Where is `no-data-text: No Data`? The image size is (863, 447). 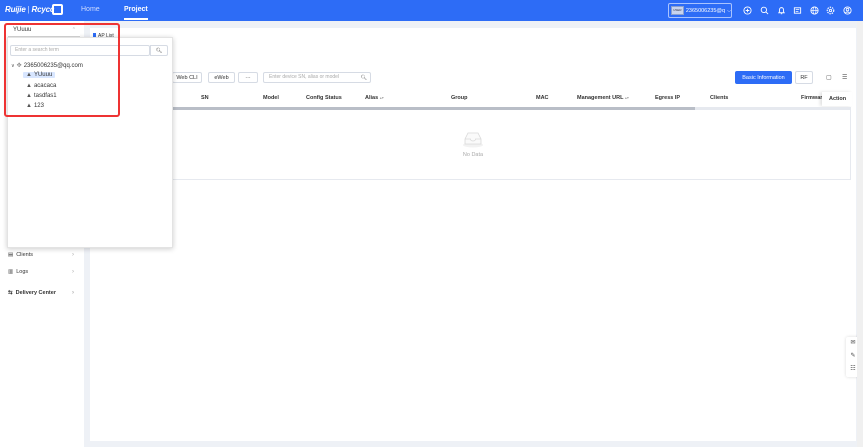 no-data-text: No Data is located at coordinates (473, 155).